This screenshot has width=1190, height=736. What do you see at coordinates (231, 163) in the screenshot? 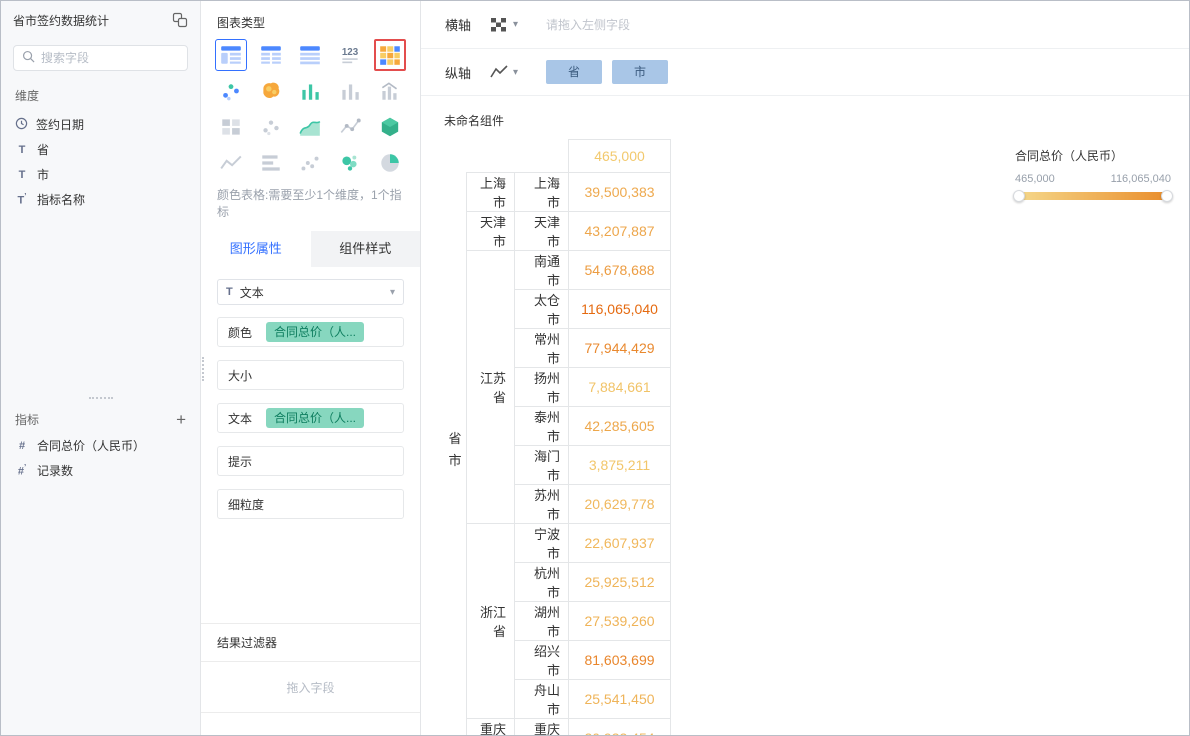
I see `chart-type-line` at bounding box center [231, 163].